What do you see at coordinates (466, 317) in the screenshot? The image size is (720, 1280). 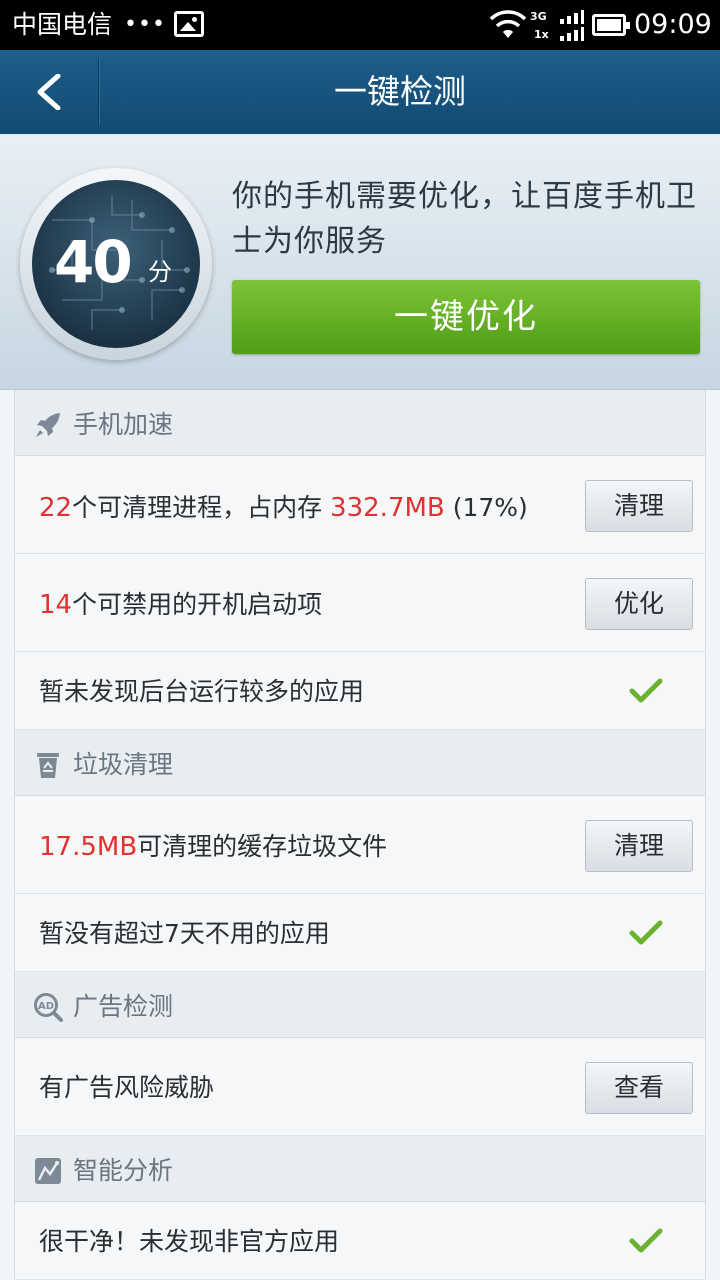 I see `one-key-optimize-button: 一键优化` at bounding box center [466, 317].